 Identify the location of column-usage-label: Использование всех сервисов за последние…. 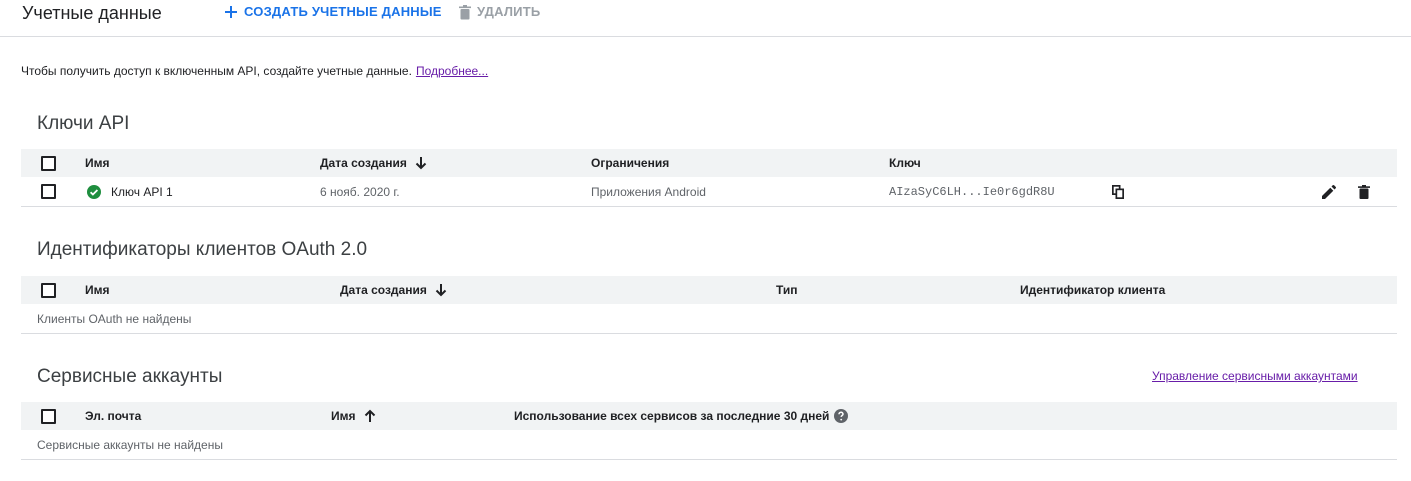
(672, 416).